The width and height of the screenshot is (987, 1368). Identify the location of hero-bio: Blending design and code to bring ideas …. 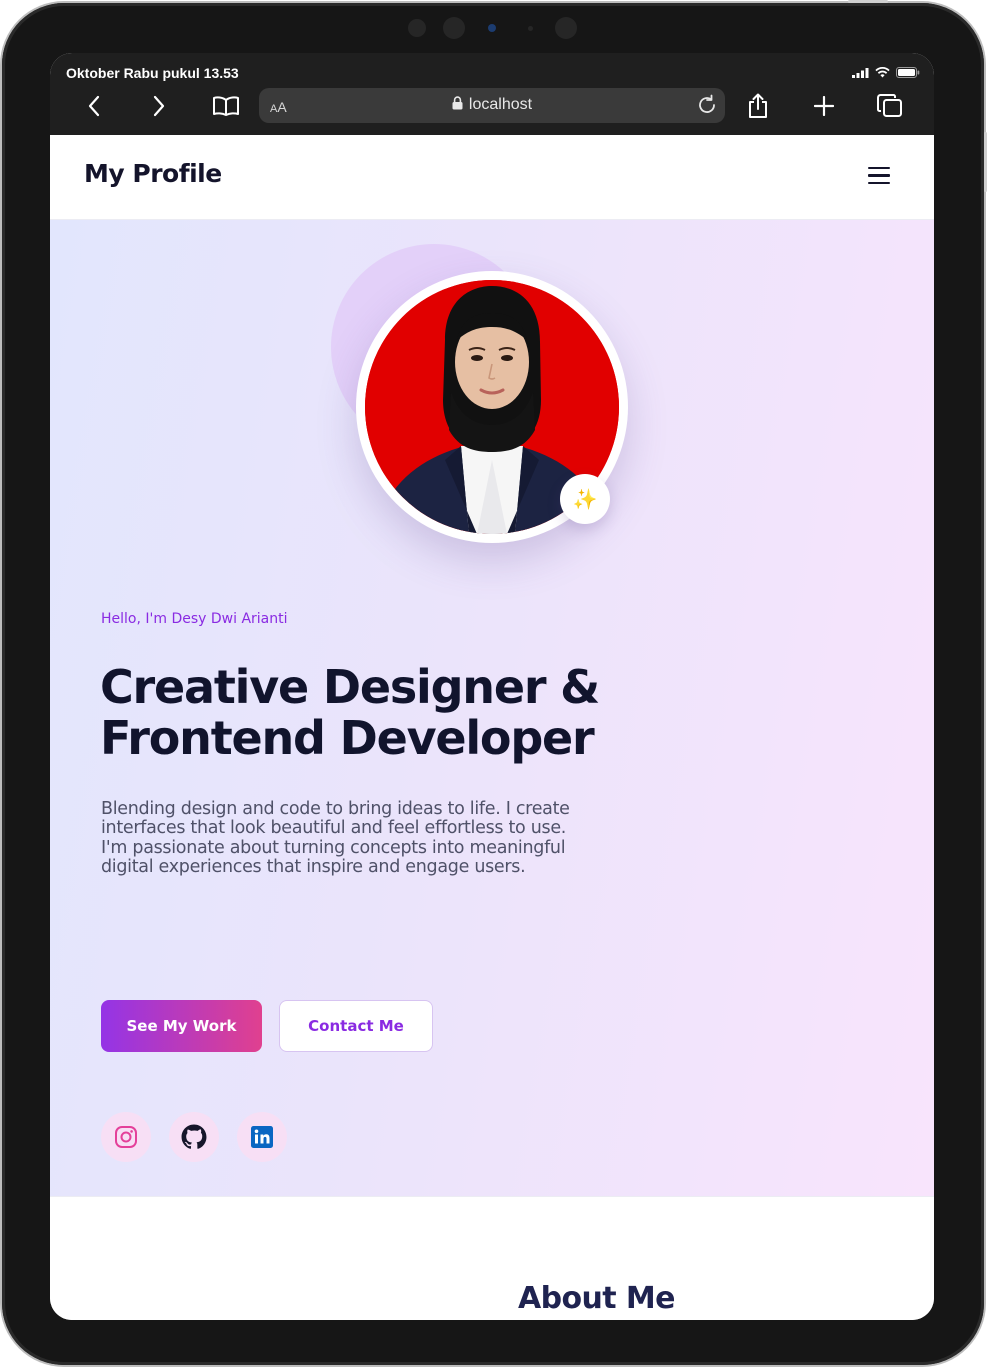
(335, 838).